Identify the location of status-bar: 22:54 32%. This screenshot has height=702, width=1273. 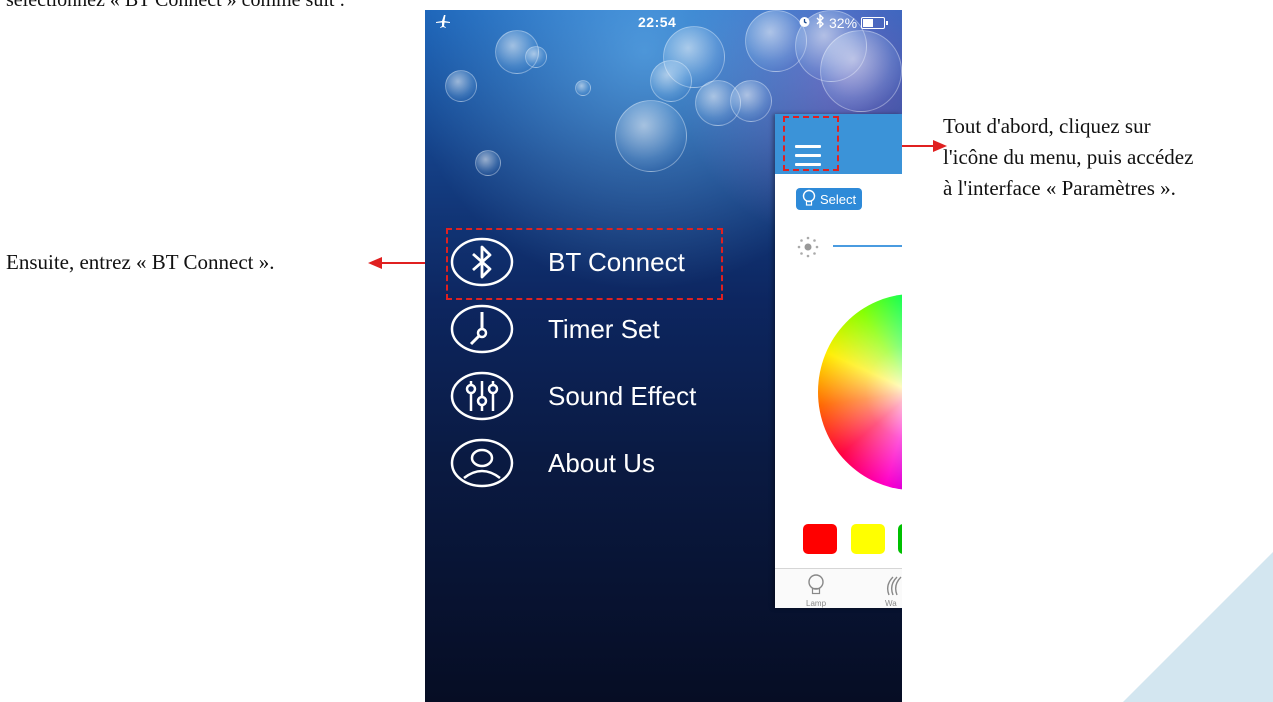
(663, 22).